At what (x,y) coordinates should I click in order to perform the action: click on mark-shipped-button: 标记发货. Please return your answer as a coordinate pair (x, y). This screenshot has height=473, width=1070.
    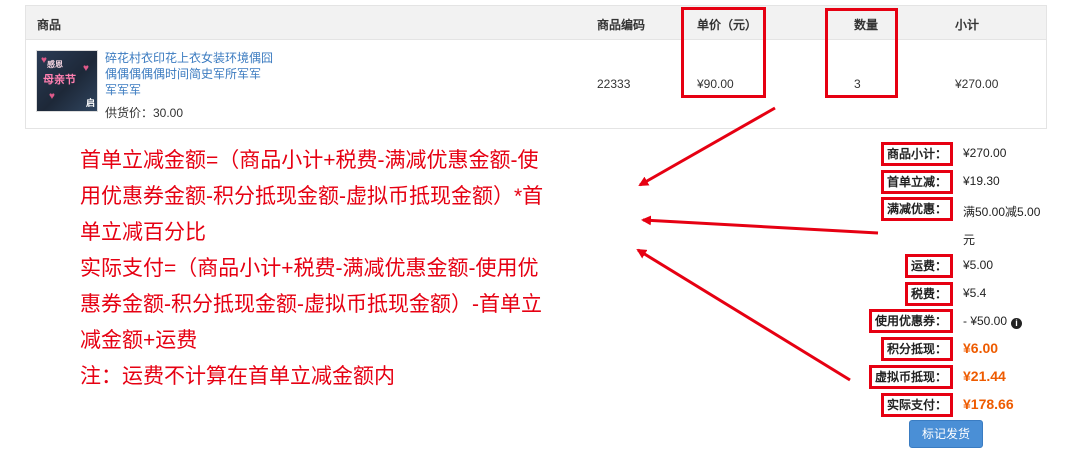
    Looking at the image, I should click on (946, 434).